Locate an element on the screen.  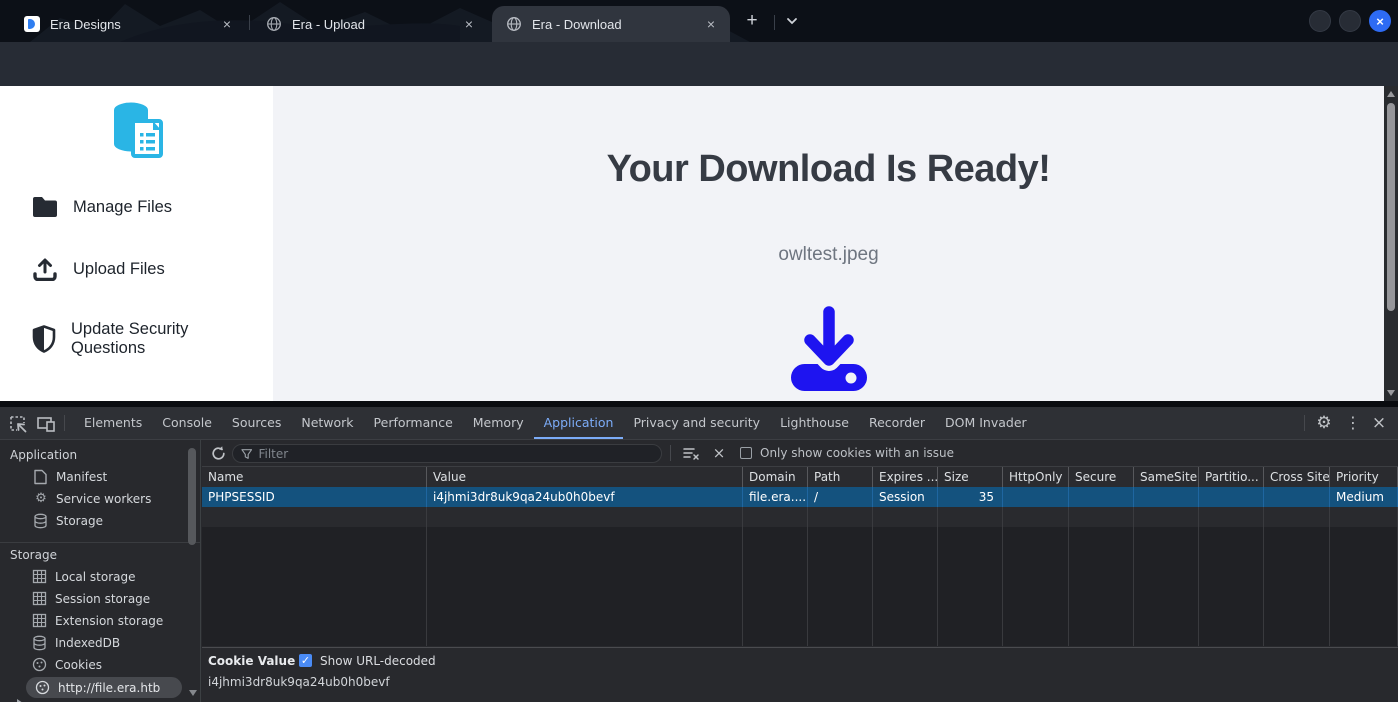
column-header: SameSite is located at coordinates (1166, 477).